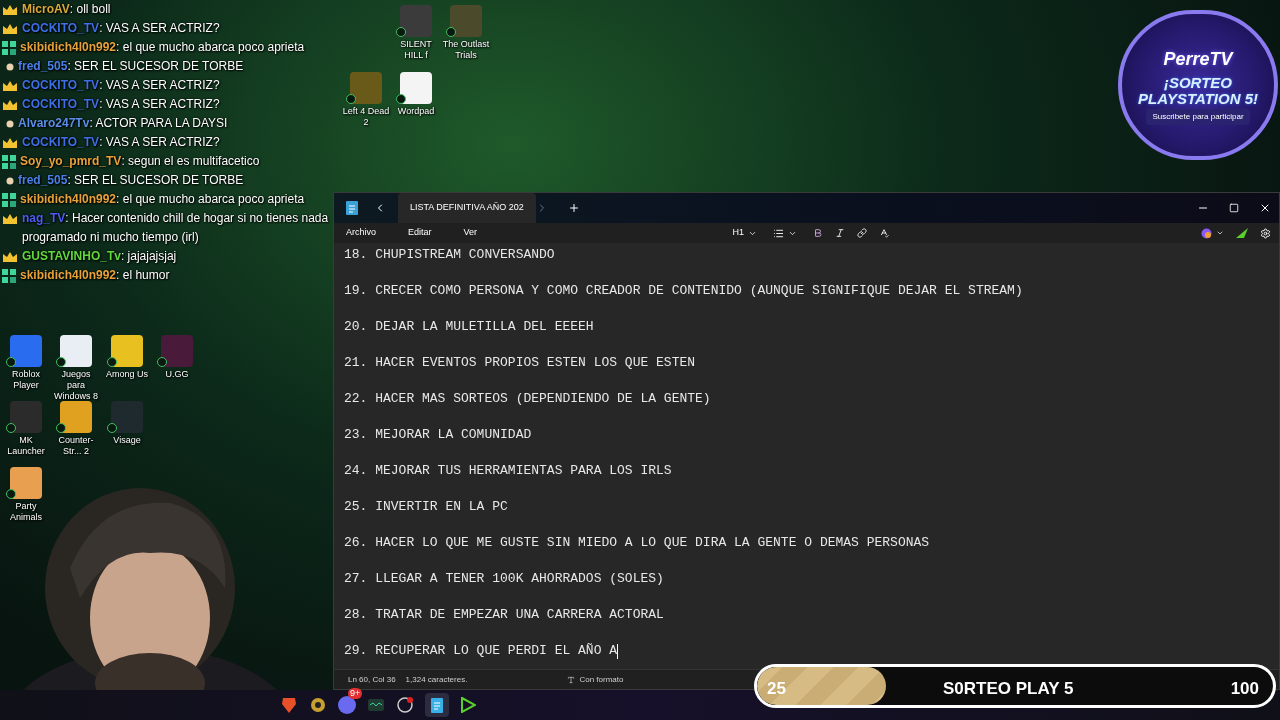 This screenshot has height=720, width=1280. I want to click on chat-message: Soy_yo_pmrd_TV: segun el es multifacetico, so click(140, 161).